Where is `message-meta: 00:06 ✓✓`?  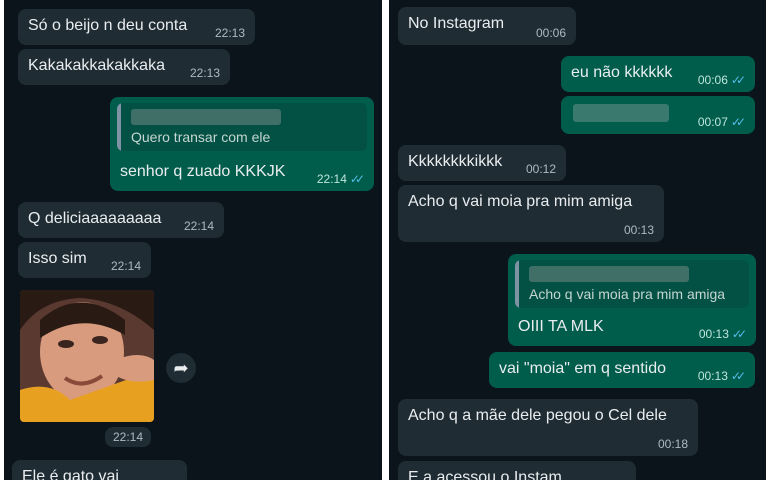
message-meta: 00:06 ✓✓ is located at coordinates (721, 80).